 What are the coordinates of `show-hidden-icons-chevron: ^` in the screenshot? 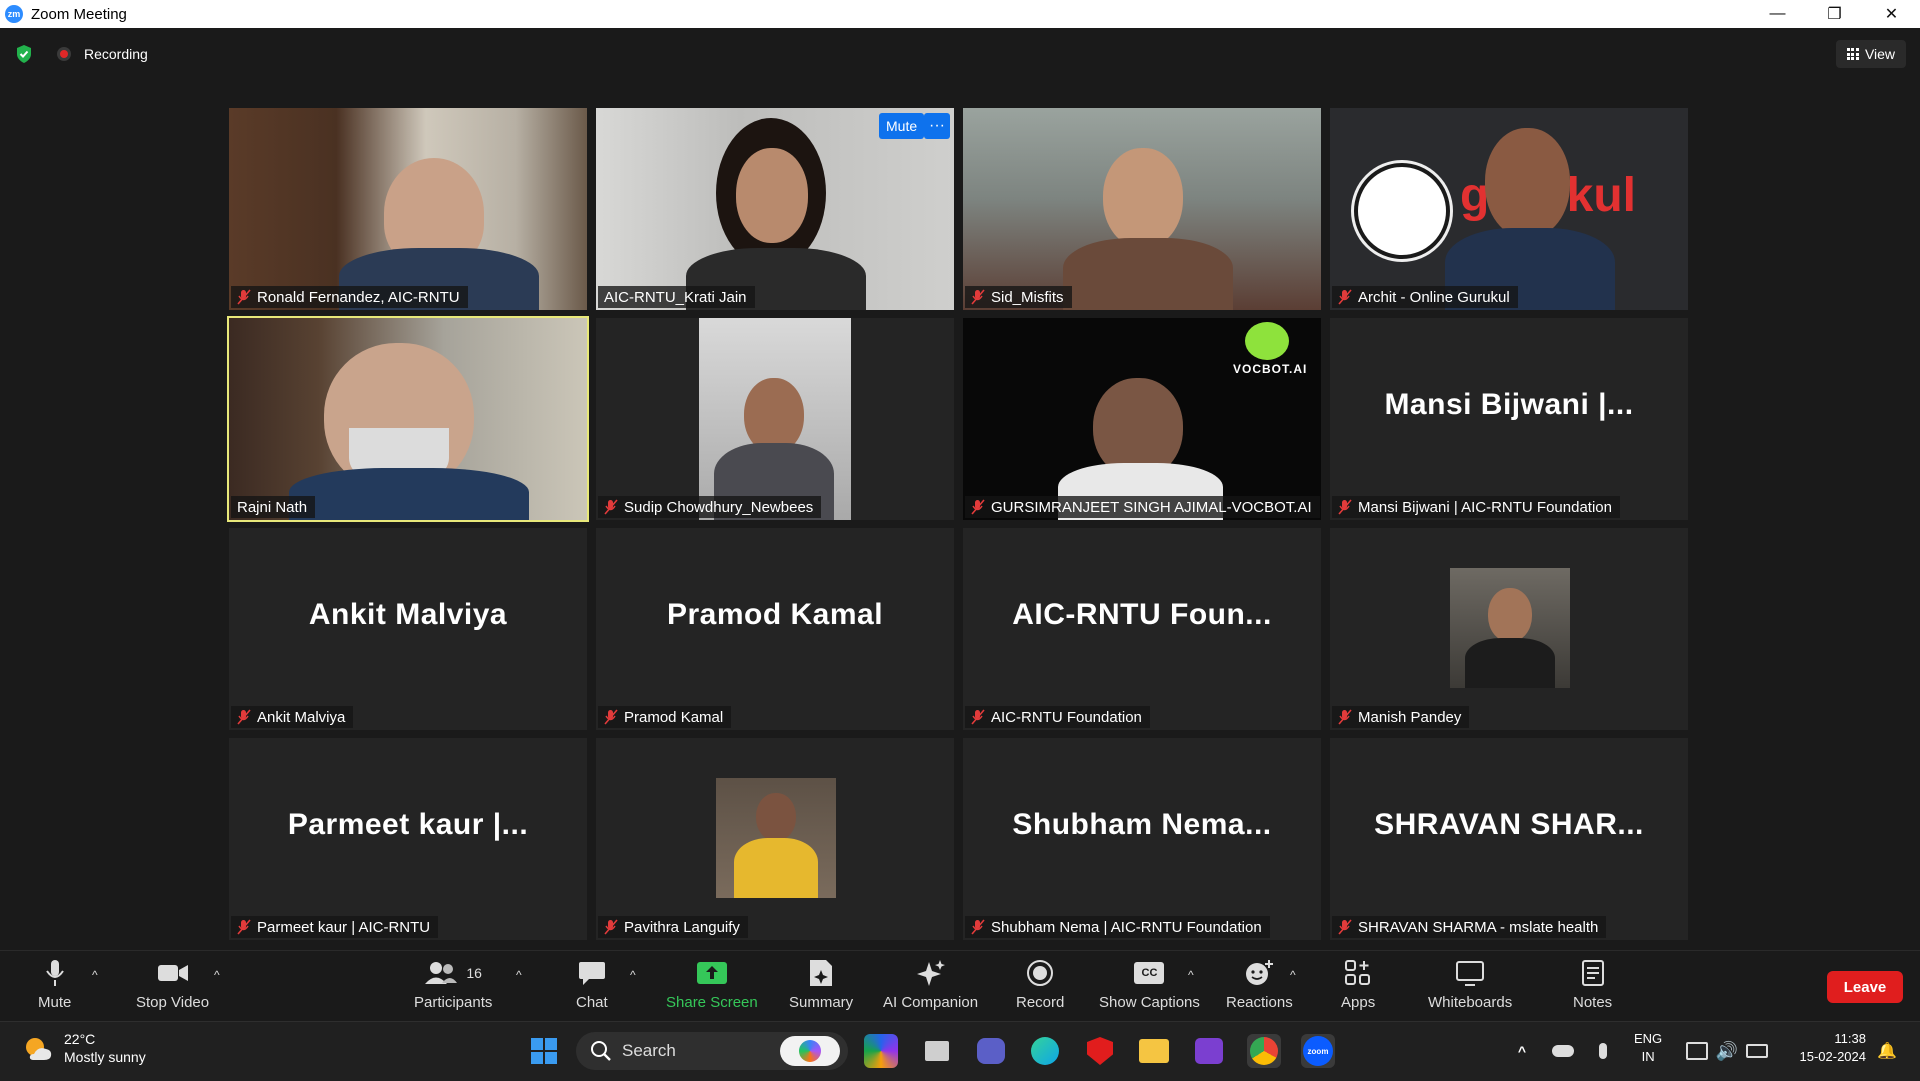 It's located at (1522, 1051).